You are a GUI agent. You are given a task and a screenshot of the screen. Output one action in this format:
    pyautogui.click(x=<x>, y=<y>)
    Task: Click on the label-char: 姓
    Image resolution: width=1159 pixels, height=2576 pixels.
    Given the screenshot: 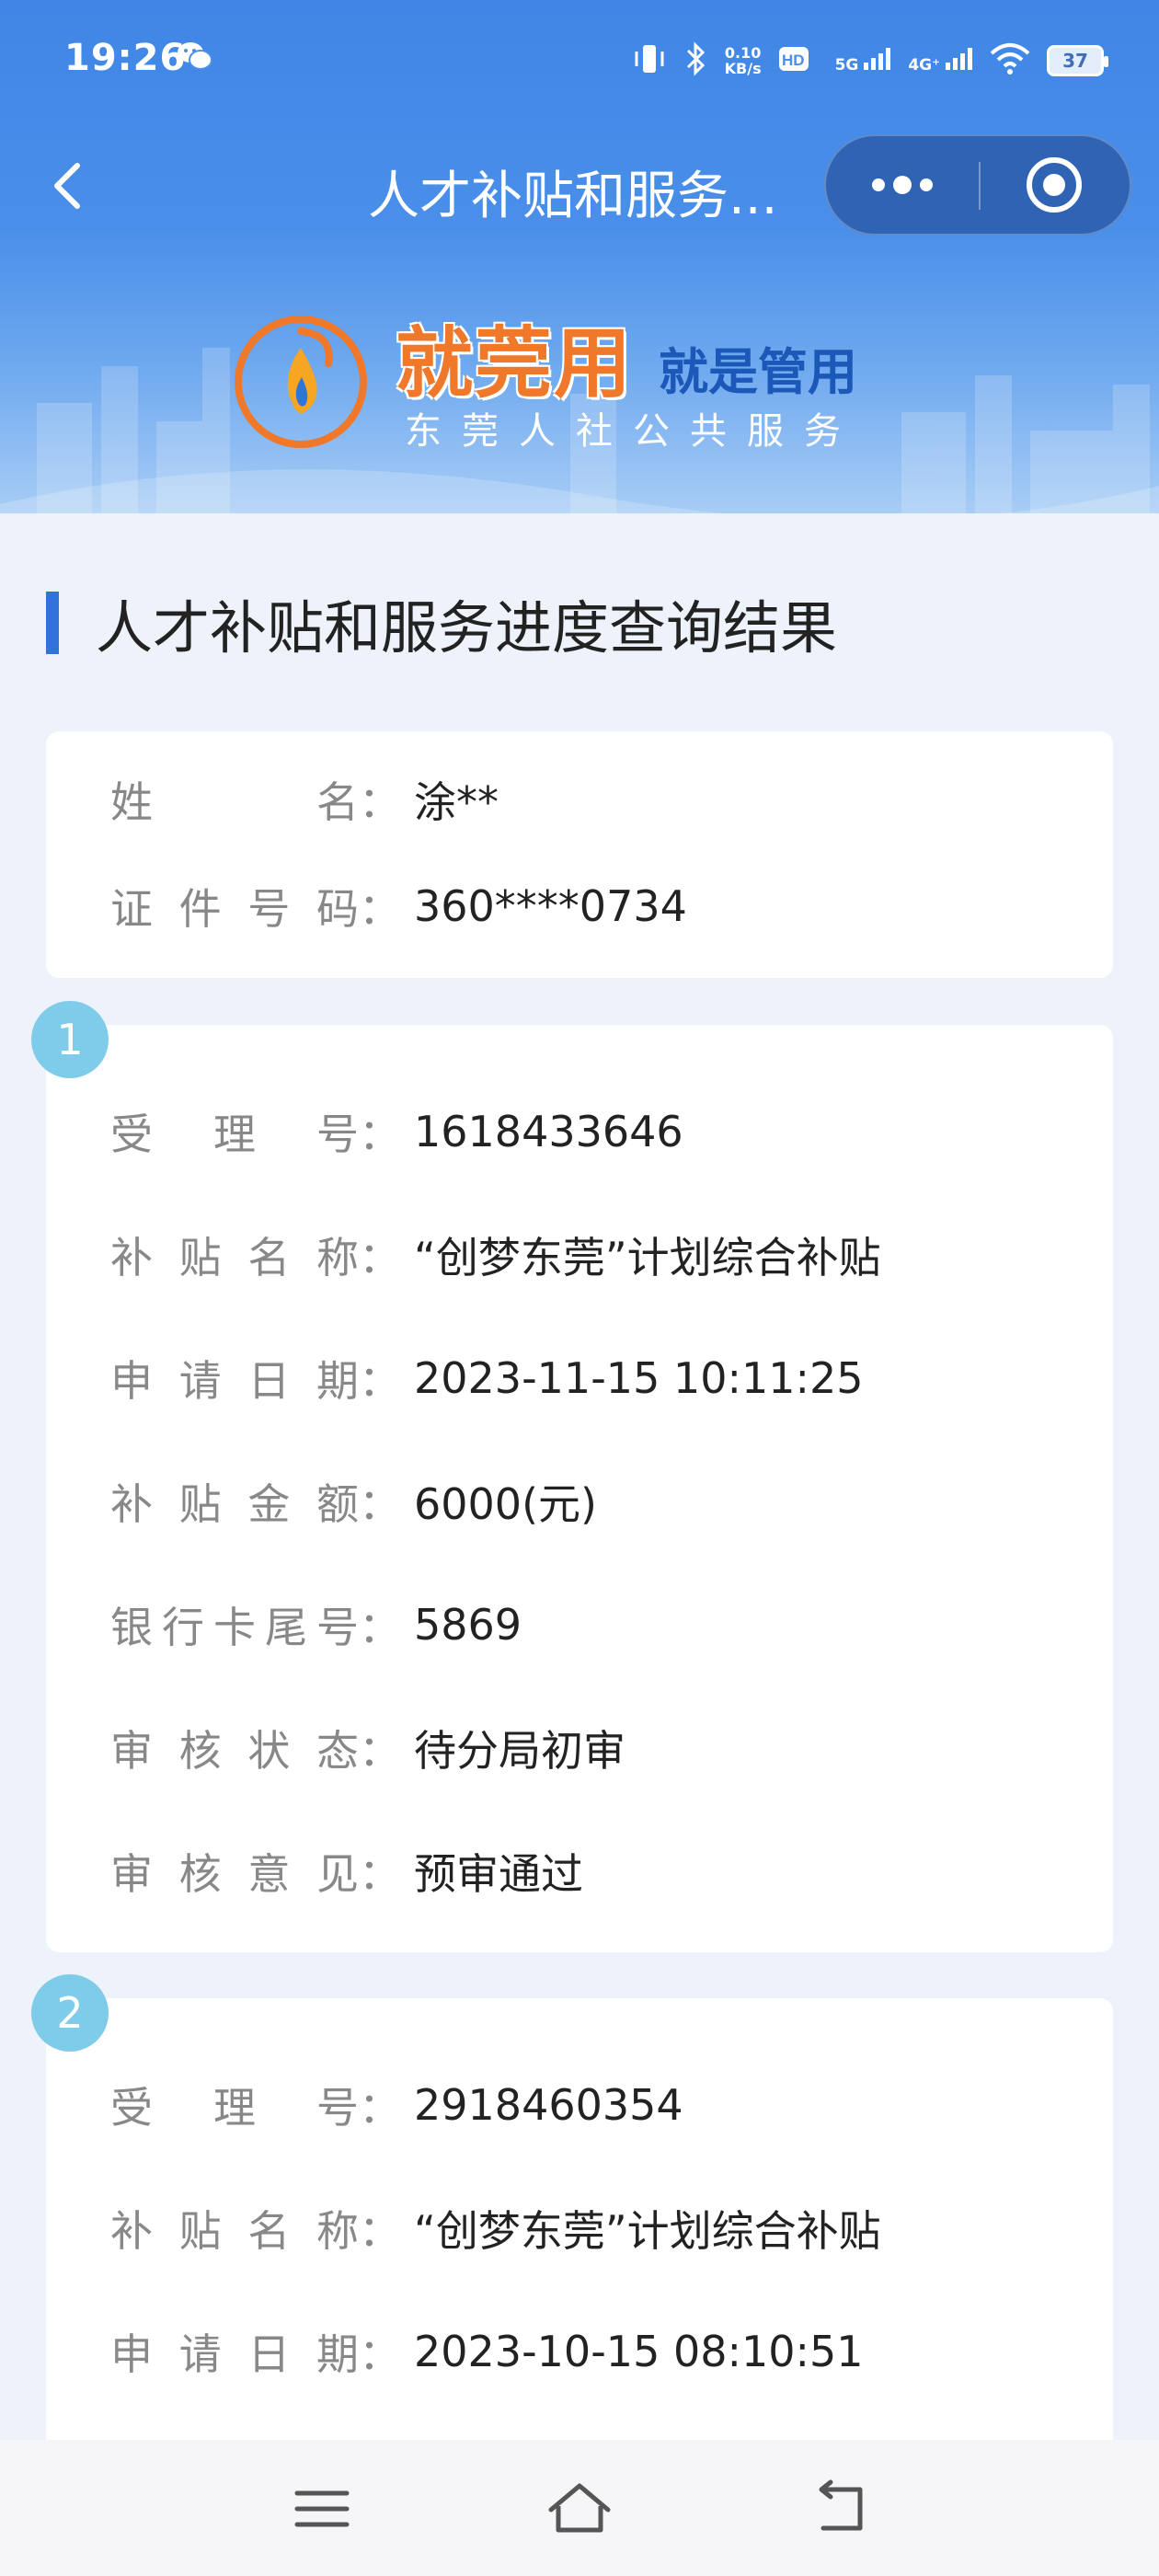 What is the action you would take?
    pyautogui.click(x=131, y=802)
    